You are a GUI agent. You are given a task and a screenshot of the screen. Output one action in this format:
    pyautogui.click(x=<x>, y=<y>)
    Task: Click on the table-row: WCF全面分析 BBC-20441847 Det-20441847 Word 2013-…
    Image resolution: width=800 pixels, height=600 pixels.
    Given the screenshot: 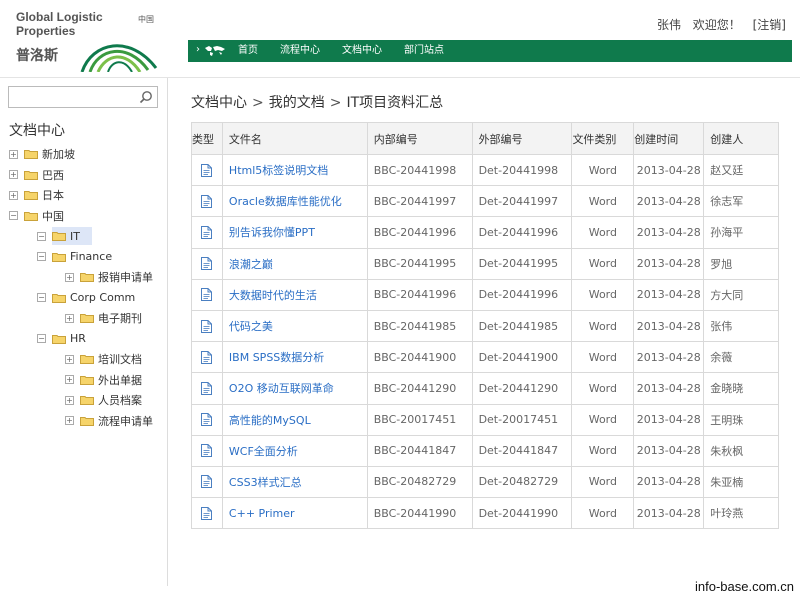 What is the action you would take?
    pyautogui.click(x=485, y=450)
    